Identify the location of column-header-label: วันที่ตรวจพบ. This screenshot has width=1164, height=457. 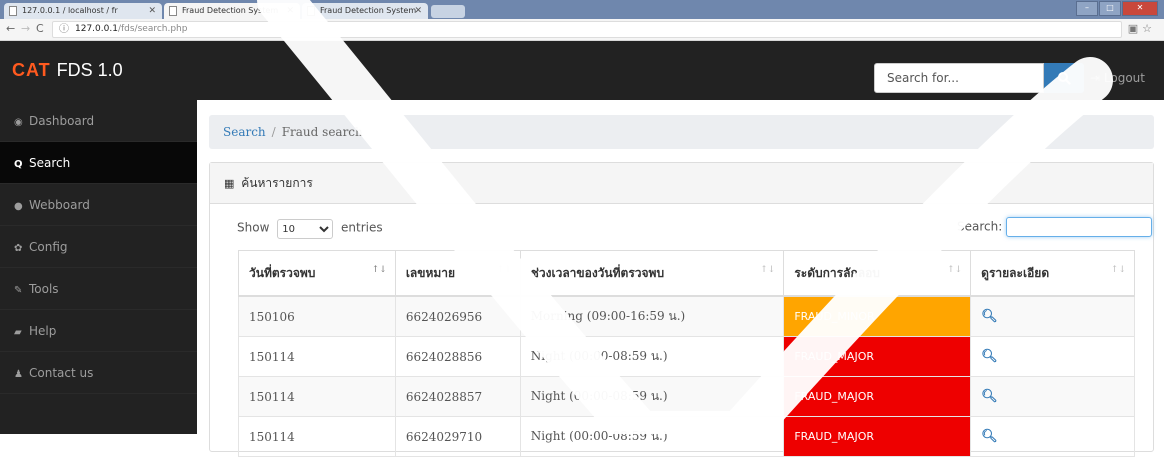
(282, 272).